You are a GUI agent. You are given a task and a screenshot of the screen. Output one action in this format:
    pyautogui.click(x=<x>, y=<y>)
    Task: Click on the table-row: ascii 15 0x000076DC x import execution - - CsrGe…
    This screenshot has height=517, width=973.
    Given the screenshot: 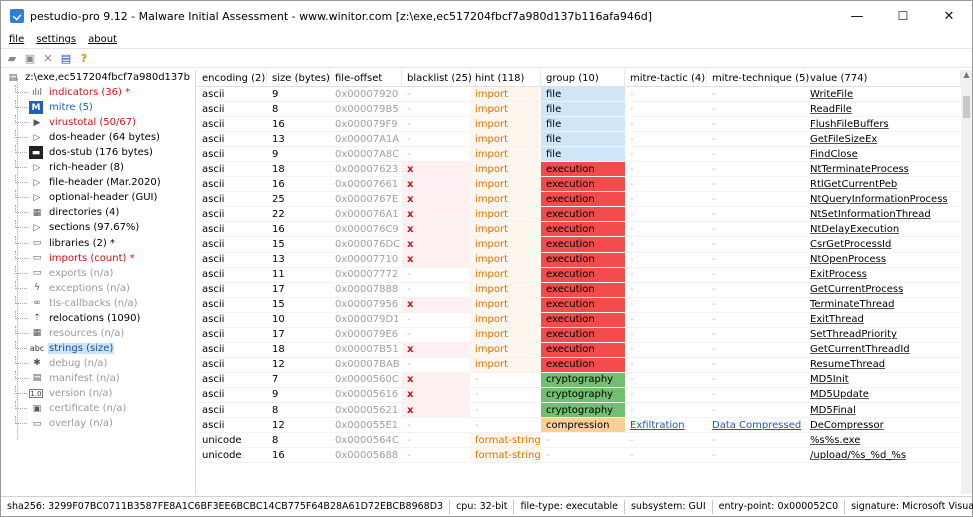 What is the action you would take?
    pyautogui.click(x=579, y=245)
    